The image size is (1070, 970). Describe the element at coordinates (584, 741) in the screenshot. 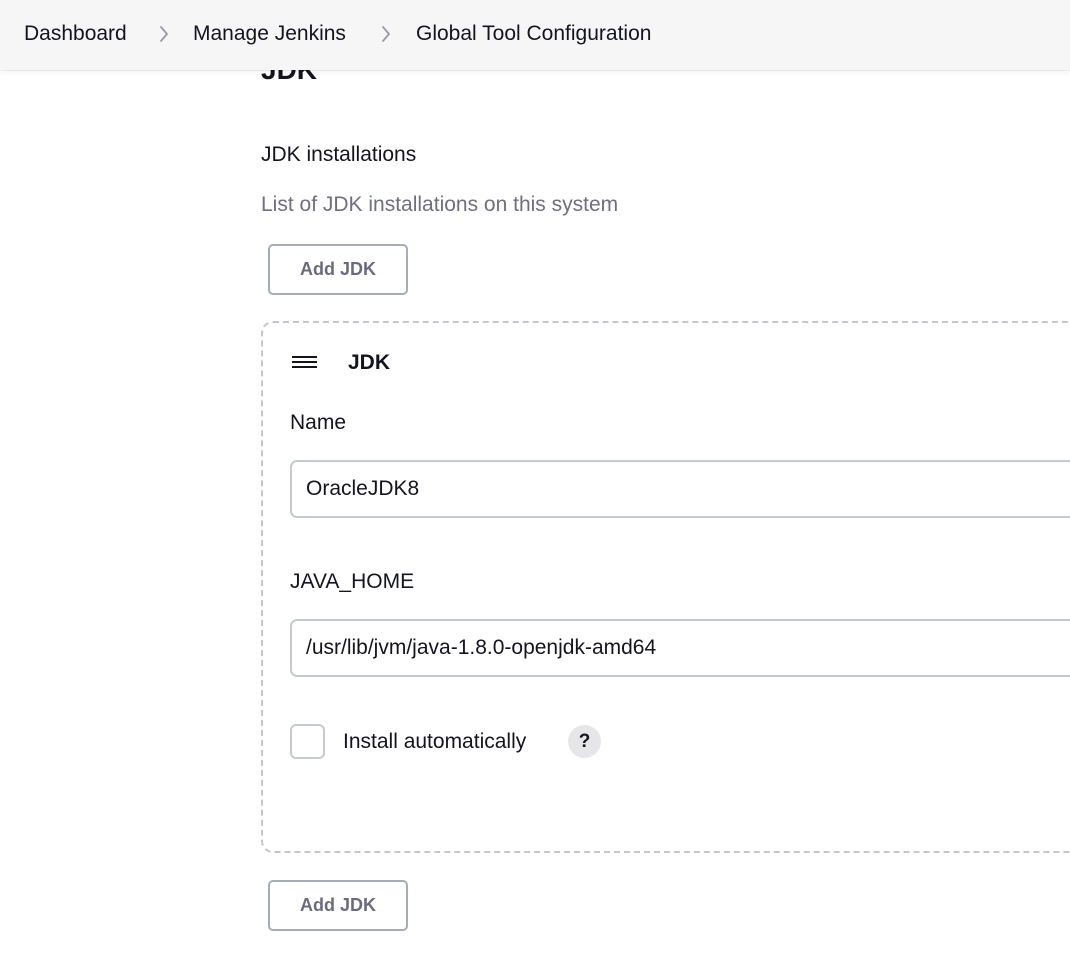

I see `help-icon: ?` at that location.